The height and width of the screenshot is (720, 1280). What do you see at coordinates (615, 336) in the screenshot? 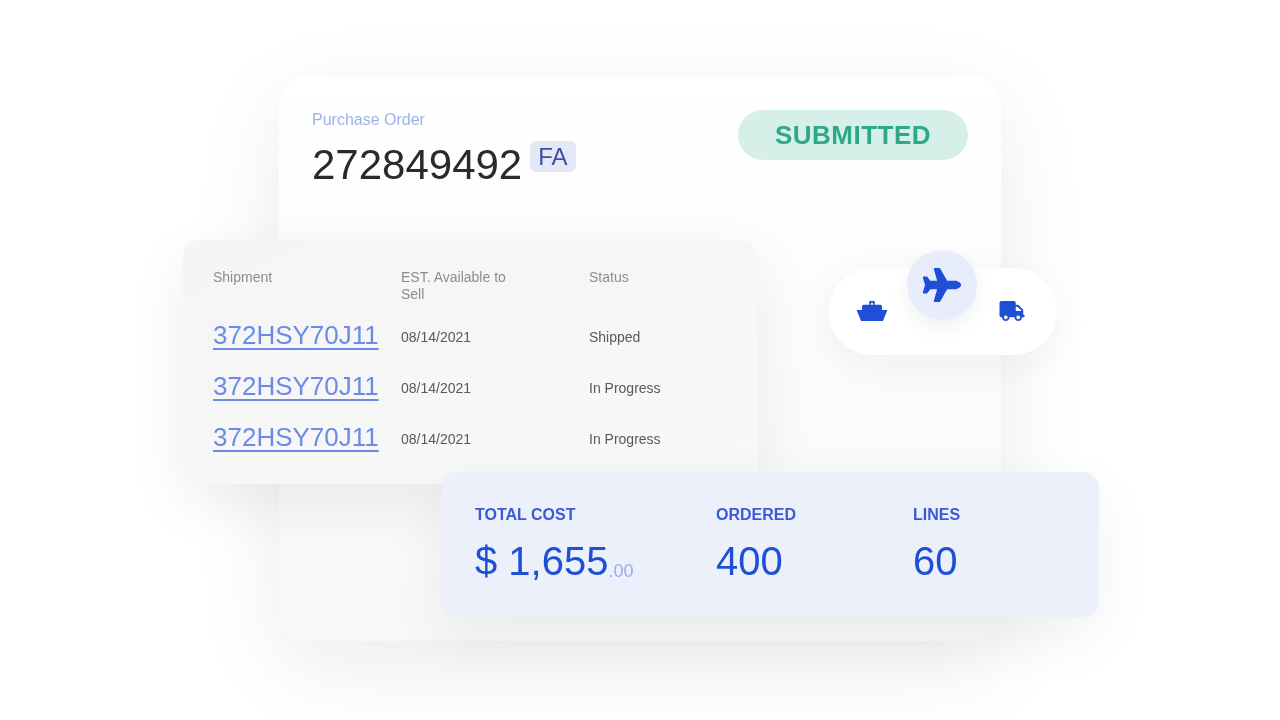
I see `status-text: Shipped` at bounding box center [615, 336].